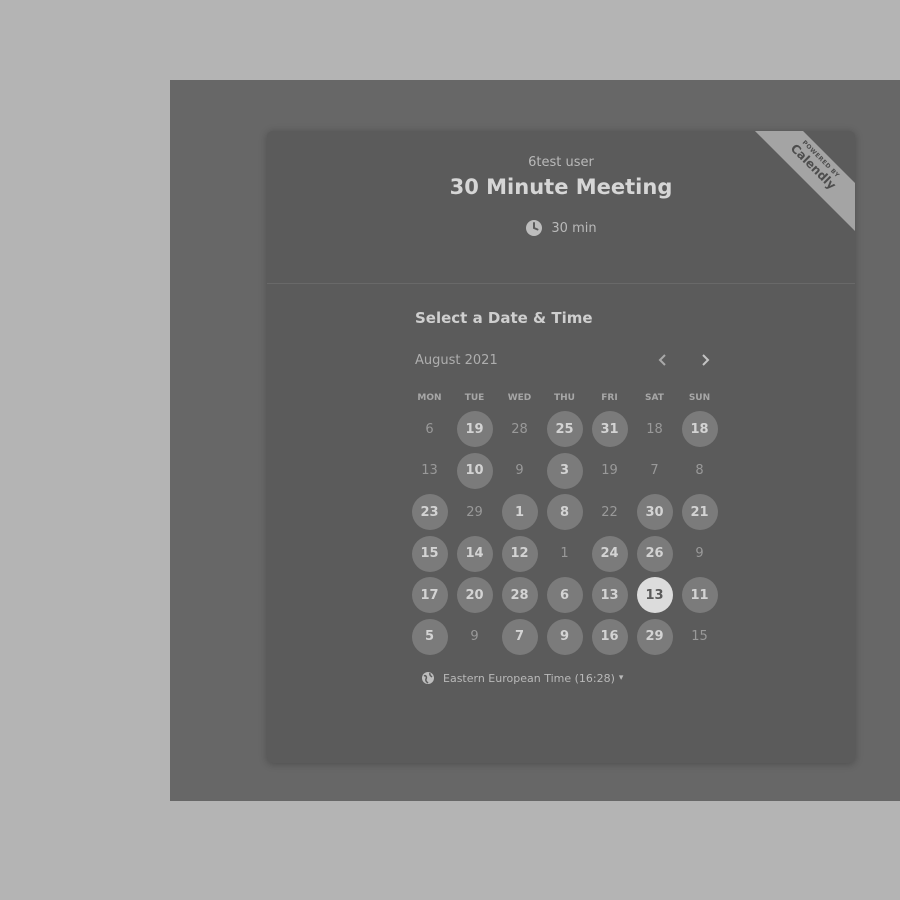 The width and height of the screenshot is (900, 900). Describe the element at coordinates (654, 636) in the screenshot. I see `available-day-button: 29` at that location.